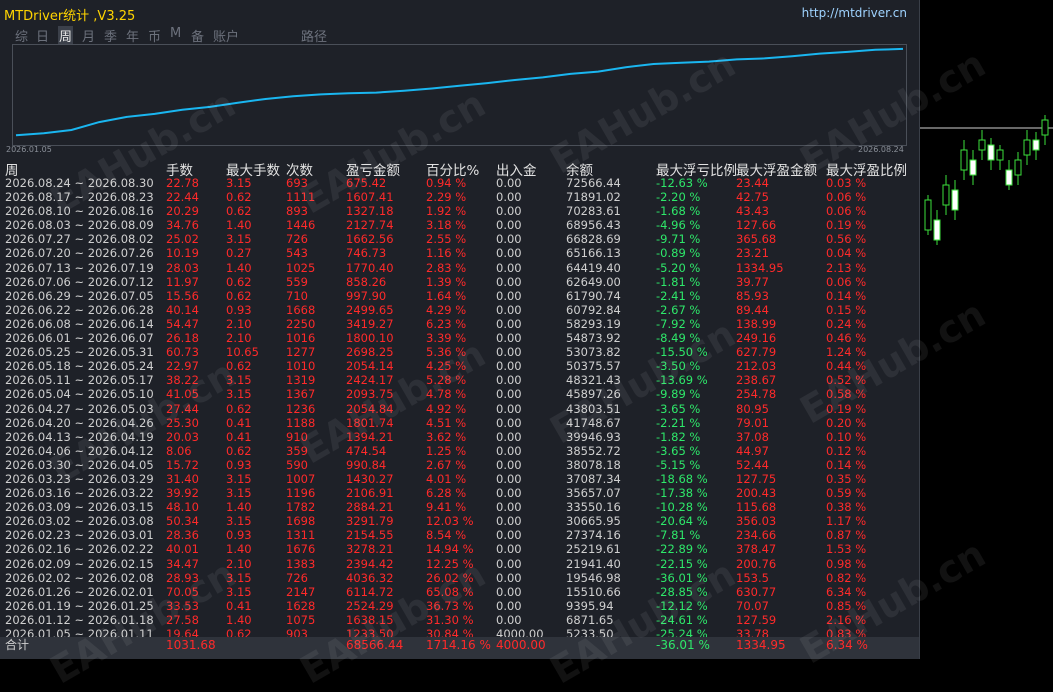 The width and height of the screenshot is (1053, 692). I want to click on row-trades: 1446, so click(301, 225).